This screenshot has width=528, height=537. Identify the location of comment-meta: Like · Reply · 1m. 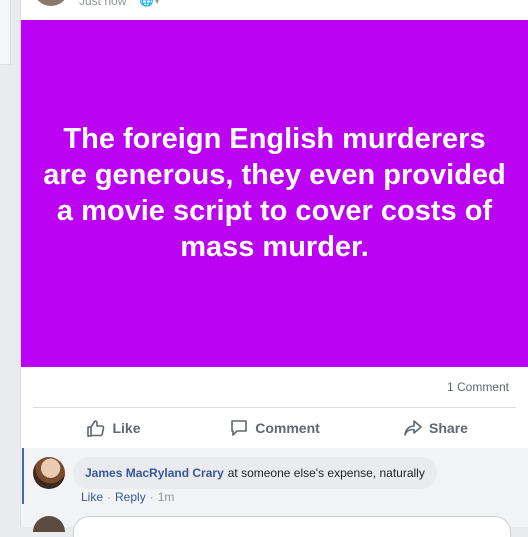
(127, 497).